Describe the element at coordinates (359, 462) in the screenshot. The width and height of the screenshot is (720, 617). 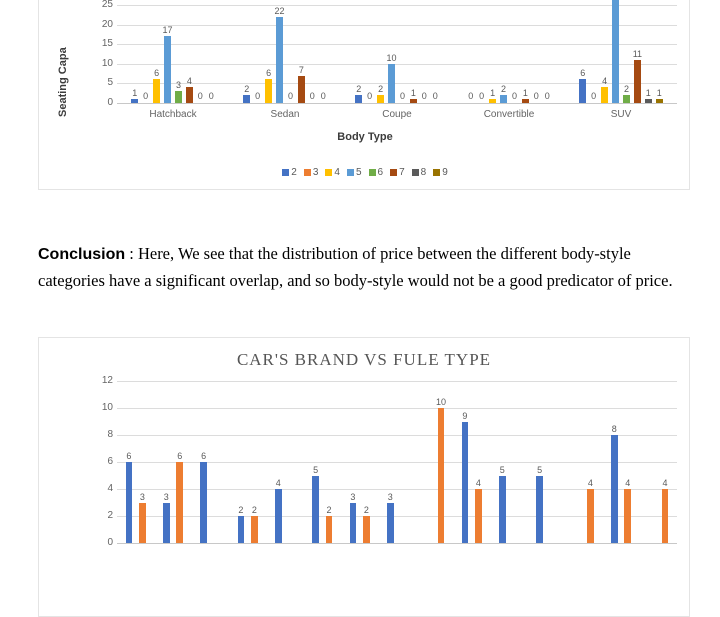
I see `bar-group: 32` at that location.